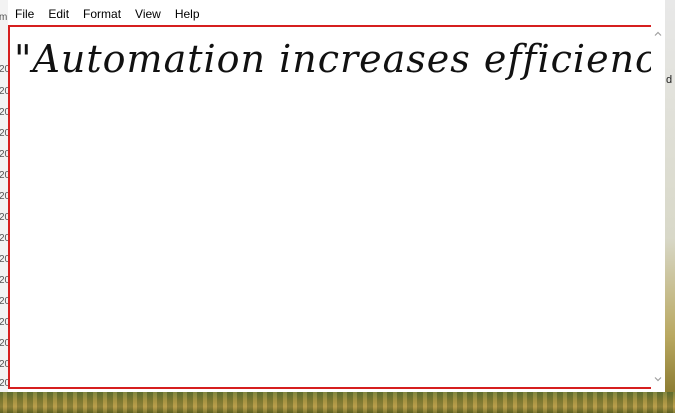 This screenshot has height=413, width=675. What do you see at coordinates (187, 14) in the screenshot?
I see `menu-help: Help` at bounding box center [187, 14].